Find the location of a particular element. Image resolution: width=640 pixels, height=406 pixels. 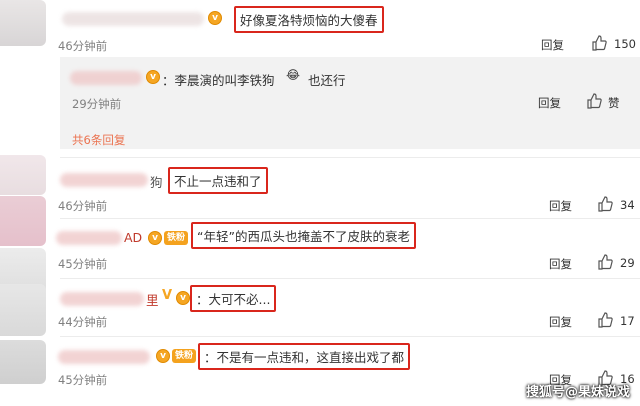

watermark: 搜狐号@果妹说戏 is located at coordinates (577, 392).